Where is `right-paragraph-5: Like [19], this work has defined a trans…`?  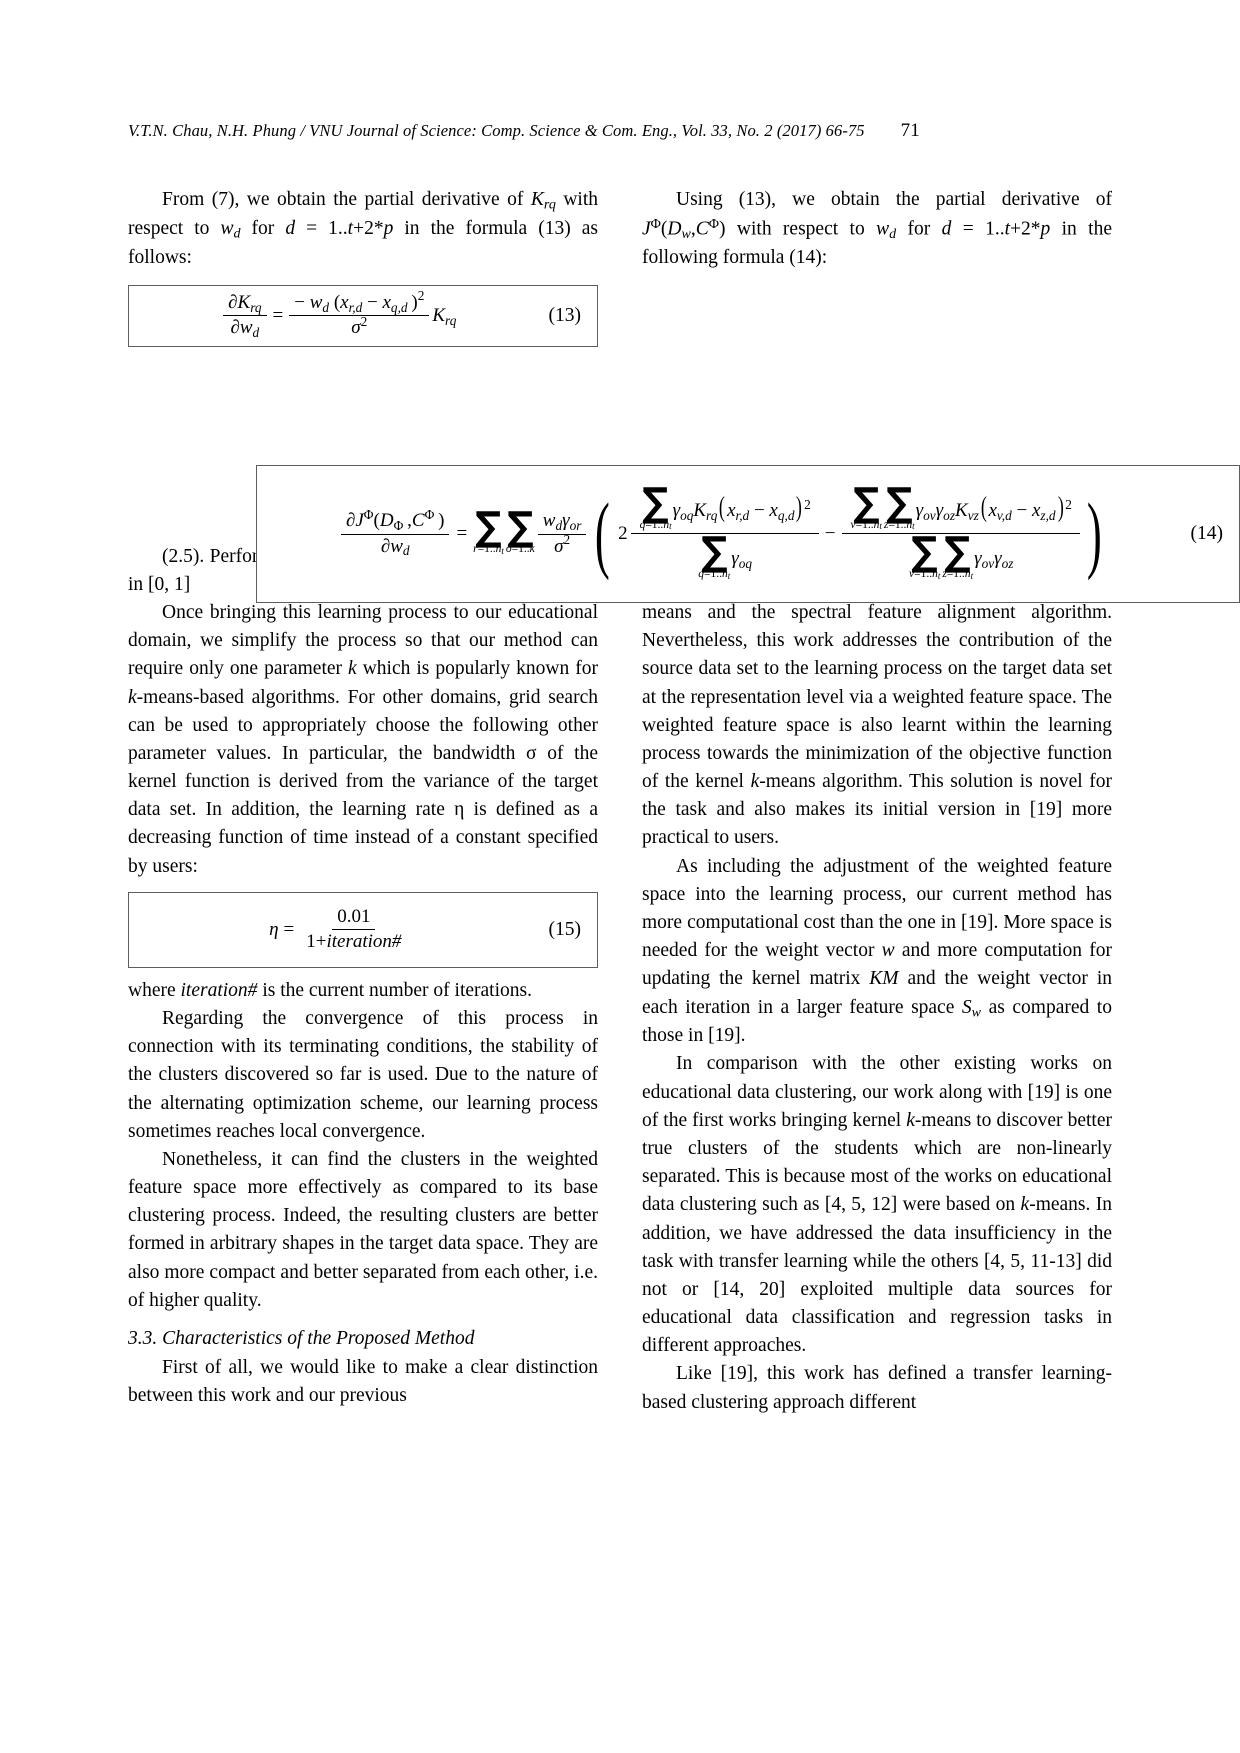 right-paragraph-5: Like [19], this work has defined a trans… is located at coordinates (877, 1388).